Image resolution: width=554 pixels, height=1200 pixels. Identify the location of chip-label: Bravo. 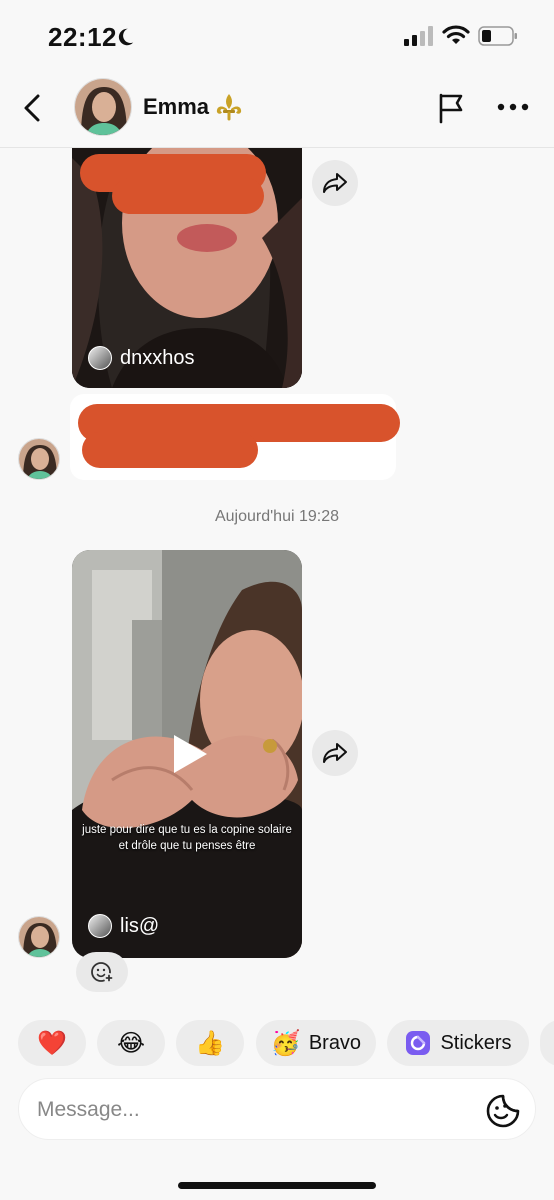
(335, 1042).